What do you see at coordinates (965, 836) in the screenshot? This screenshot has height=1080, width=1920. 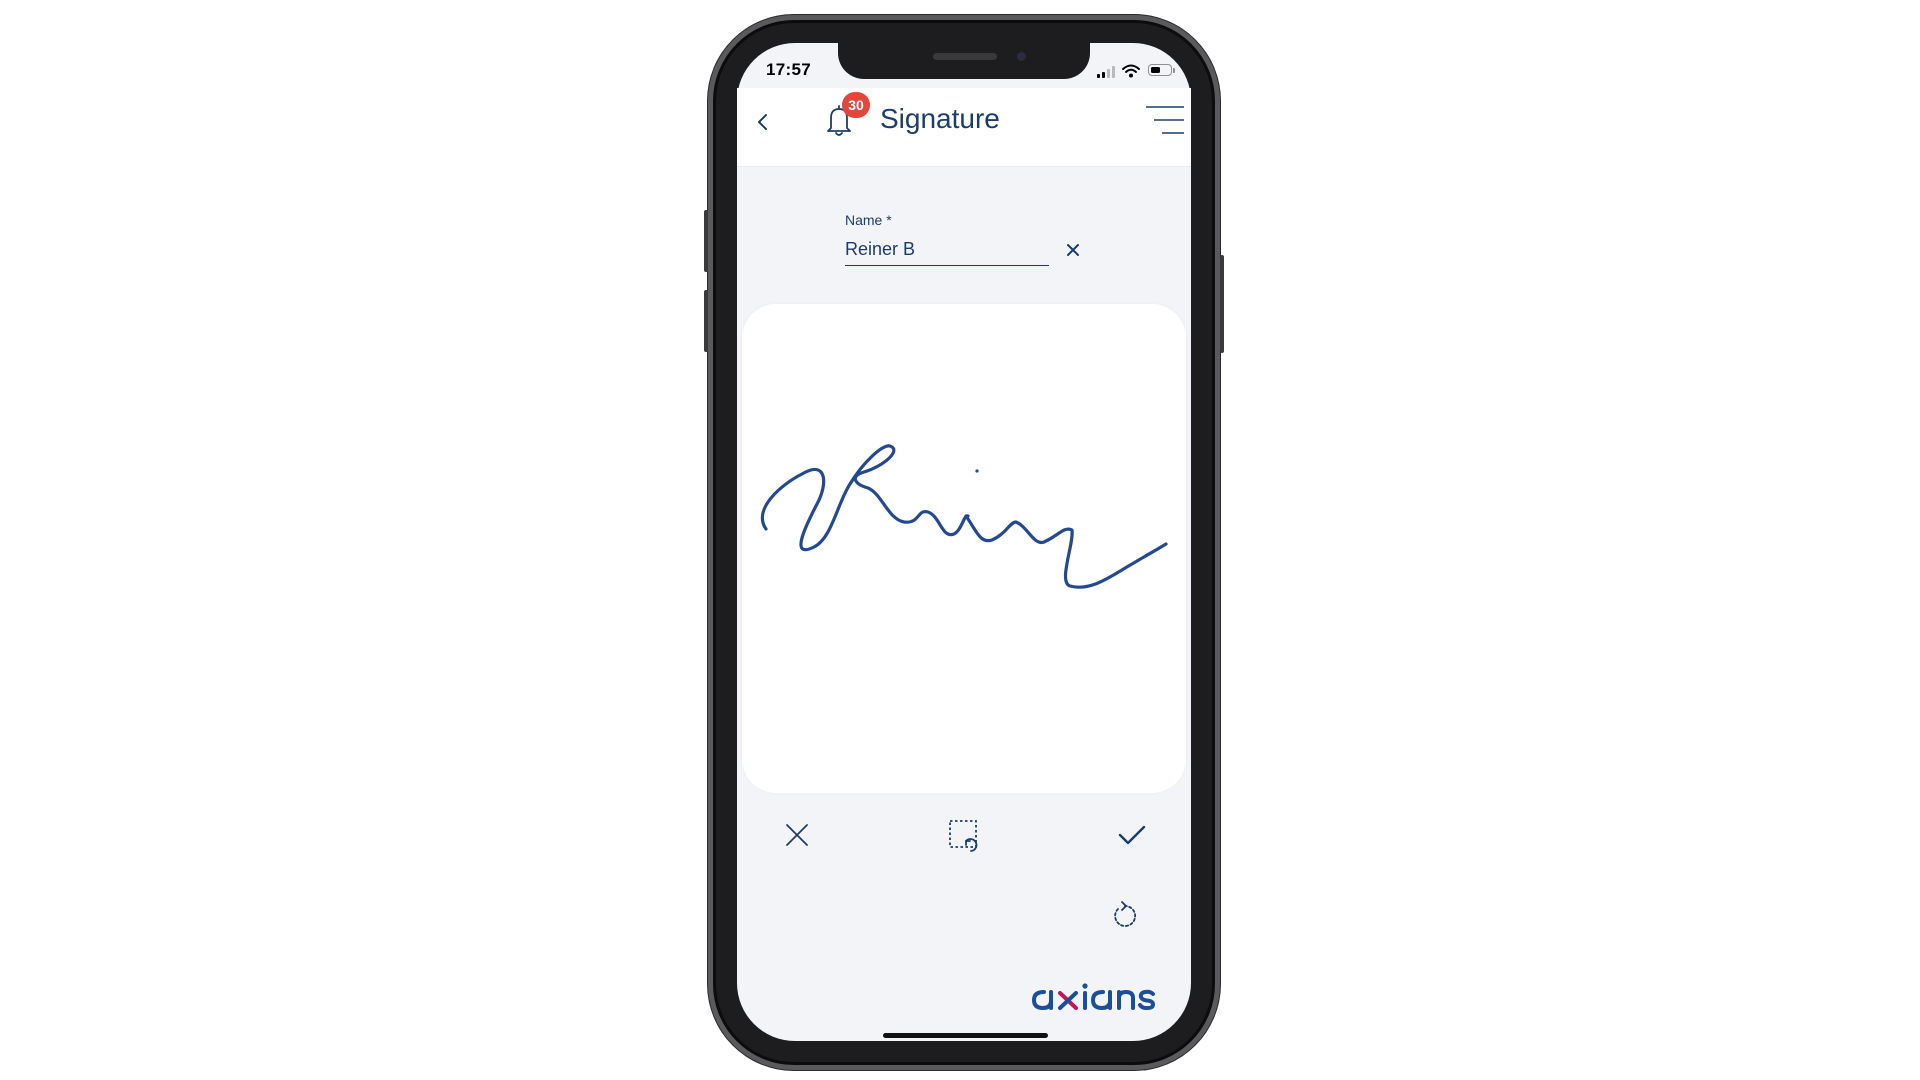 I see `crop-reset-icon` at bounding box center [965, 836].